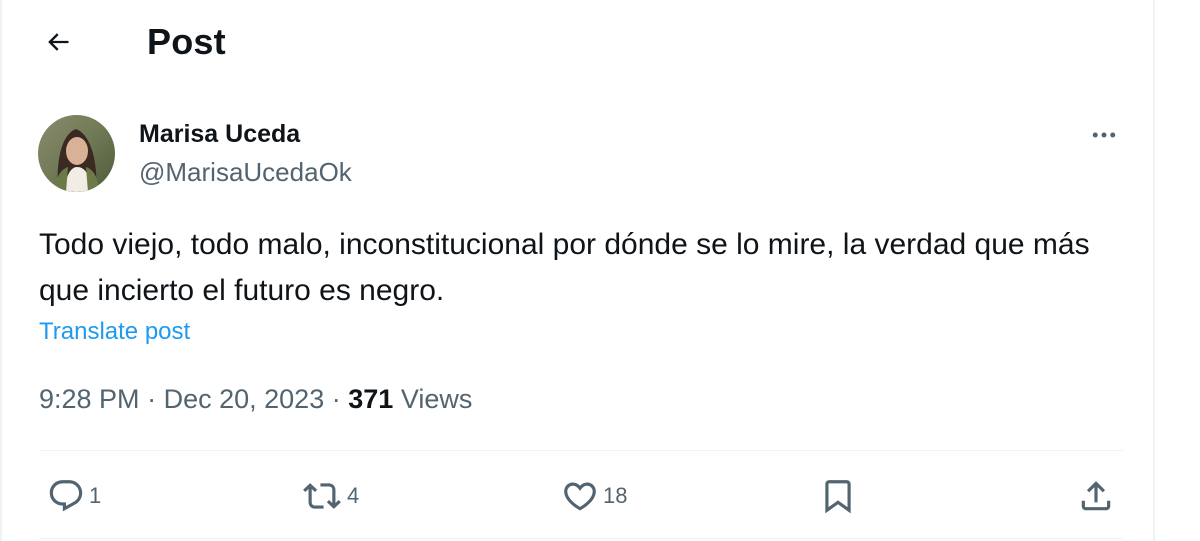 Image resolution: width=1200 pixels, height=541 pixels. I want to click on avatar, so click(76, 153).